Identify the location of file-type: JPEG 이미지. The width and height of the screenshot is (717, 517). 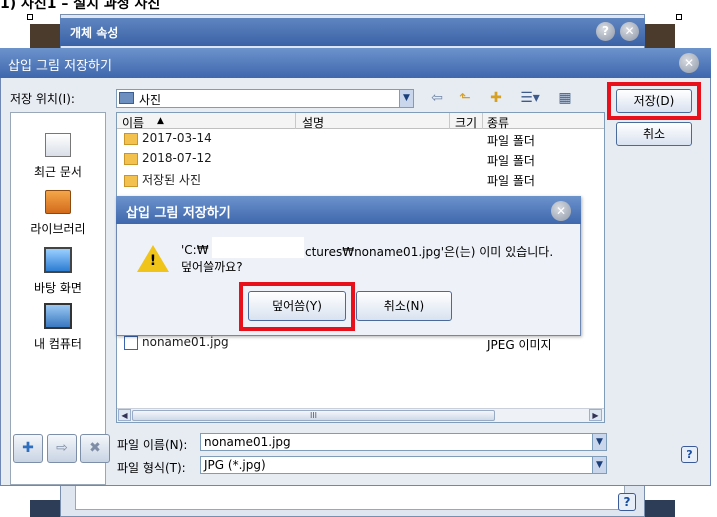
(519, 345).